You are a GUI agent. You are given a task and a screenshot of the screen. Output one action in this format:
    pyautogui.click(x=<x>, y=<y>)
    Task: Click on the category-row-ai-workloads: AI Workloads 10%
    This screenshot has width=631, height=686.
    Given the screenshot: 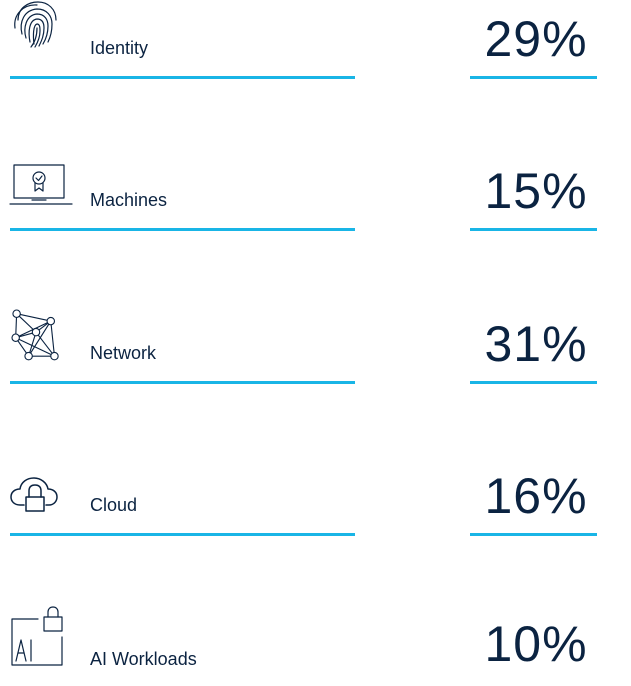 What is the action you would take?
    pyautogui.click(x=315, y=645)
    